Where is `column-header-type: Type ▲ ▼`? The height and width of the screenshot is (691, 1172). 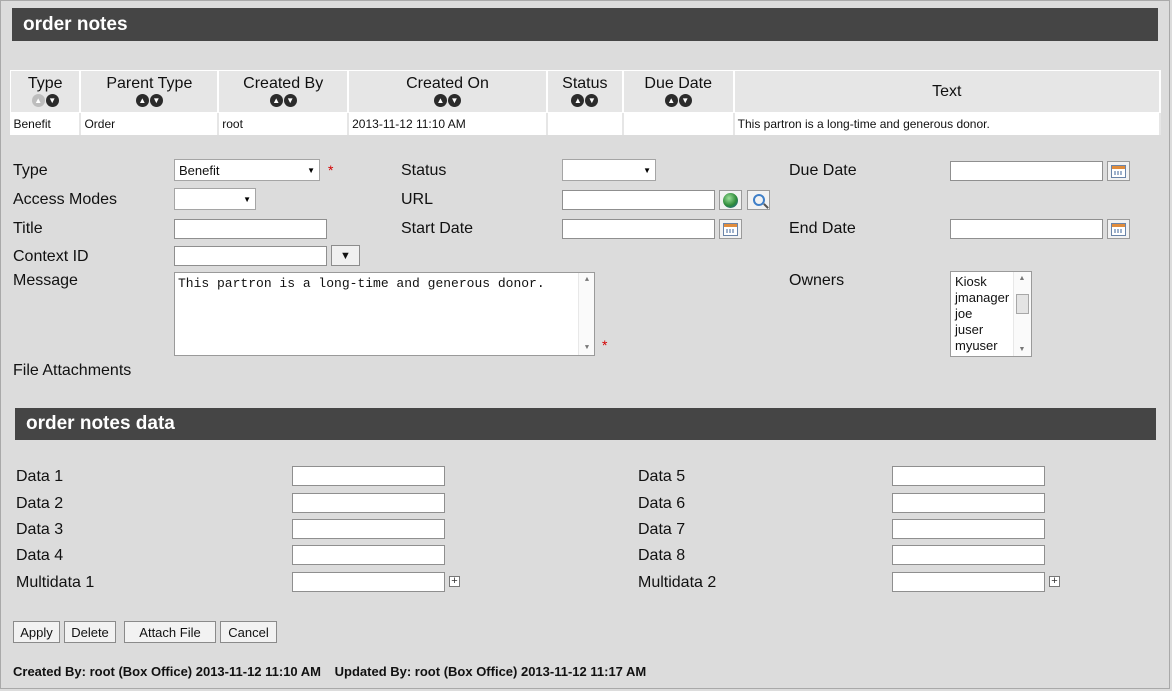 column-header-type: Type ▲ ▼ is located at coordinates (46, 91).